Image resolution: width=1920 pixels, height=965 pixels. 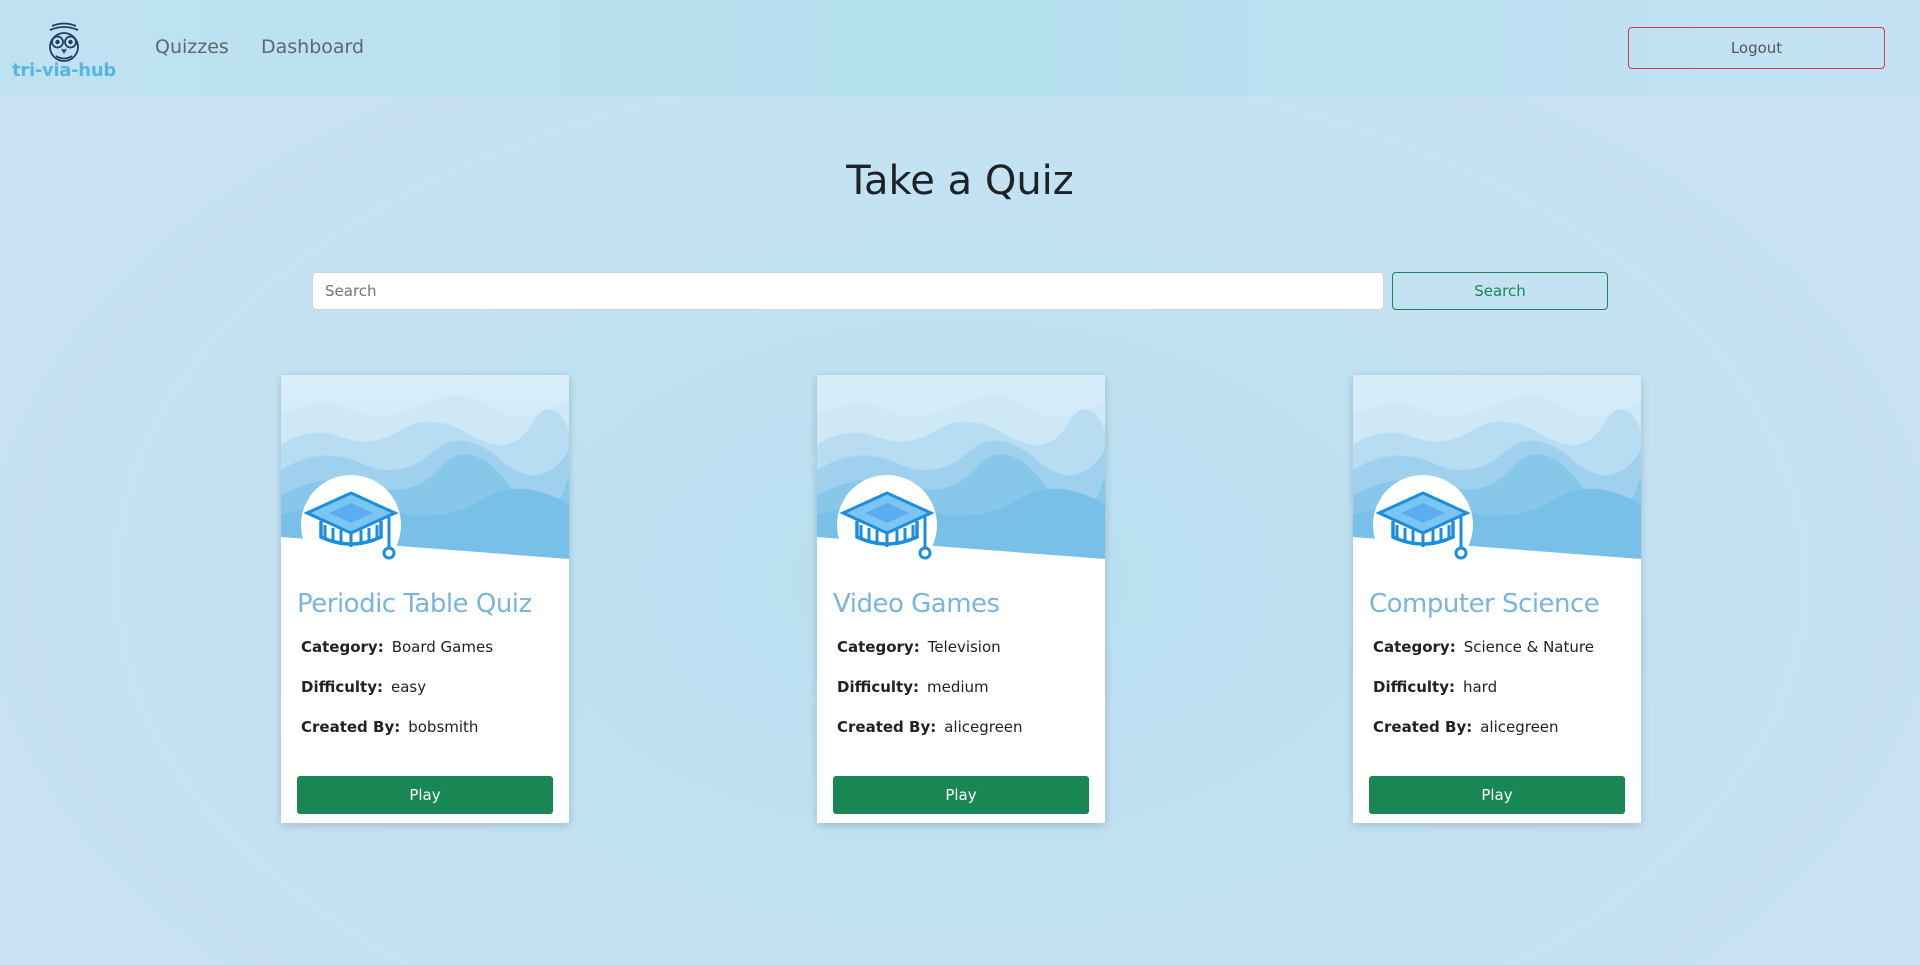 I want to click on search-button: Search, so click(x=1500, y=291).